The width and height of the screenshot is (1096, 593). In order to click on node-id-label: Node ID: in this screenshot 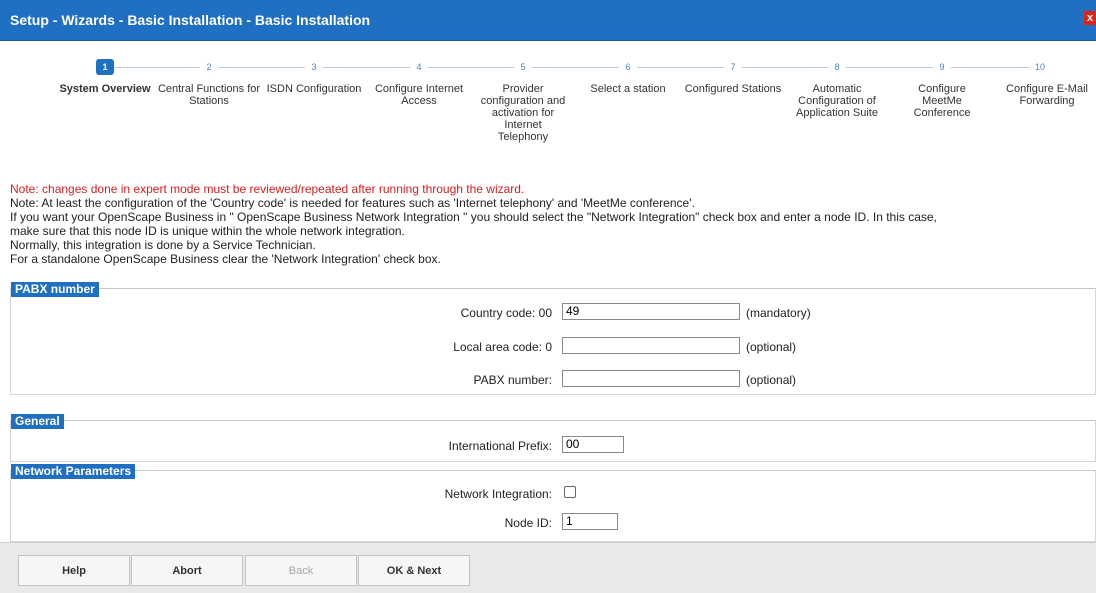, I will do `click(528, 523)`.